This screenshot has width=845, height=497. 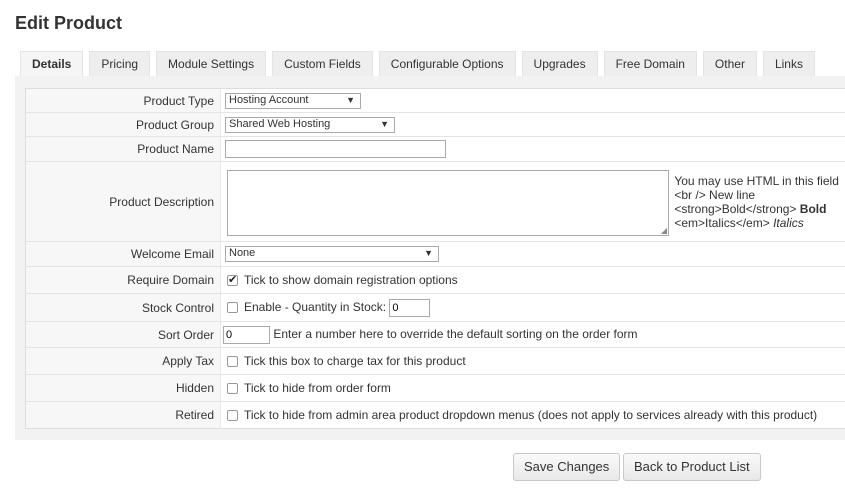 I want to click on hint-line-1: You may use HTML in this field, so click(x=756, y=180).